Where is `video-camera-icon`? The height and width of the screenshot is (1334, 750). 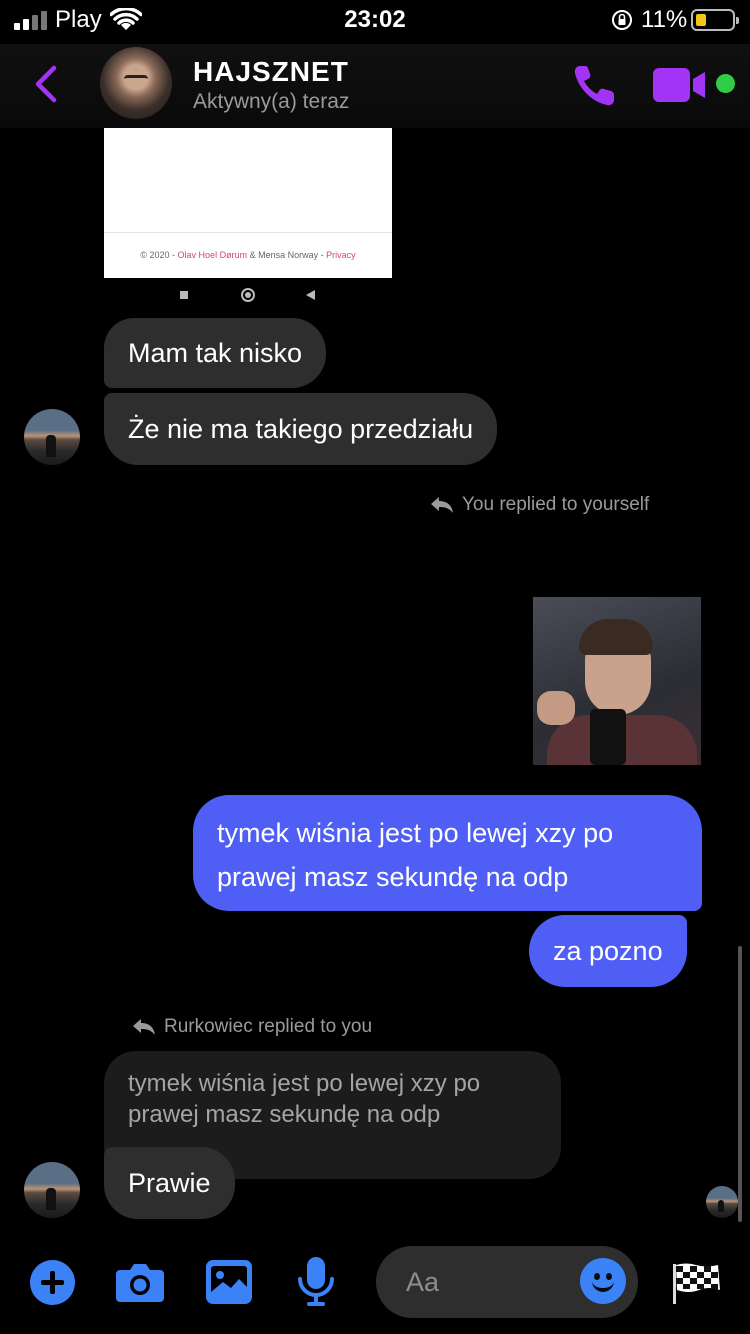
video-camera-icon is located at coordinates (681, 85).